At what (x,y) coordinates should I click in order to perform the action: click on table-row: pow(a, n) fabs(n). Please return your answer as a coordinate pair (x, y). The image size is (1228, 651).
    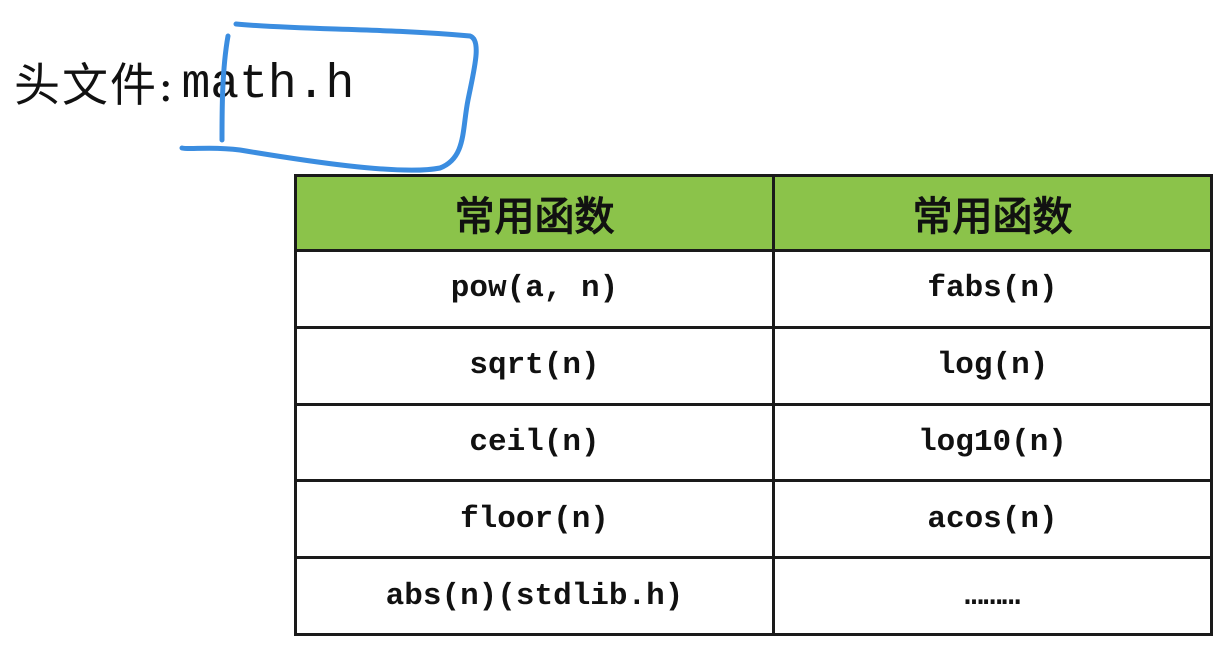
    Looking at the image, I should click on (753, 289).